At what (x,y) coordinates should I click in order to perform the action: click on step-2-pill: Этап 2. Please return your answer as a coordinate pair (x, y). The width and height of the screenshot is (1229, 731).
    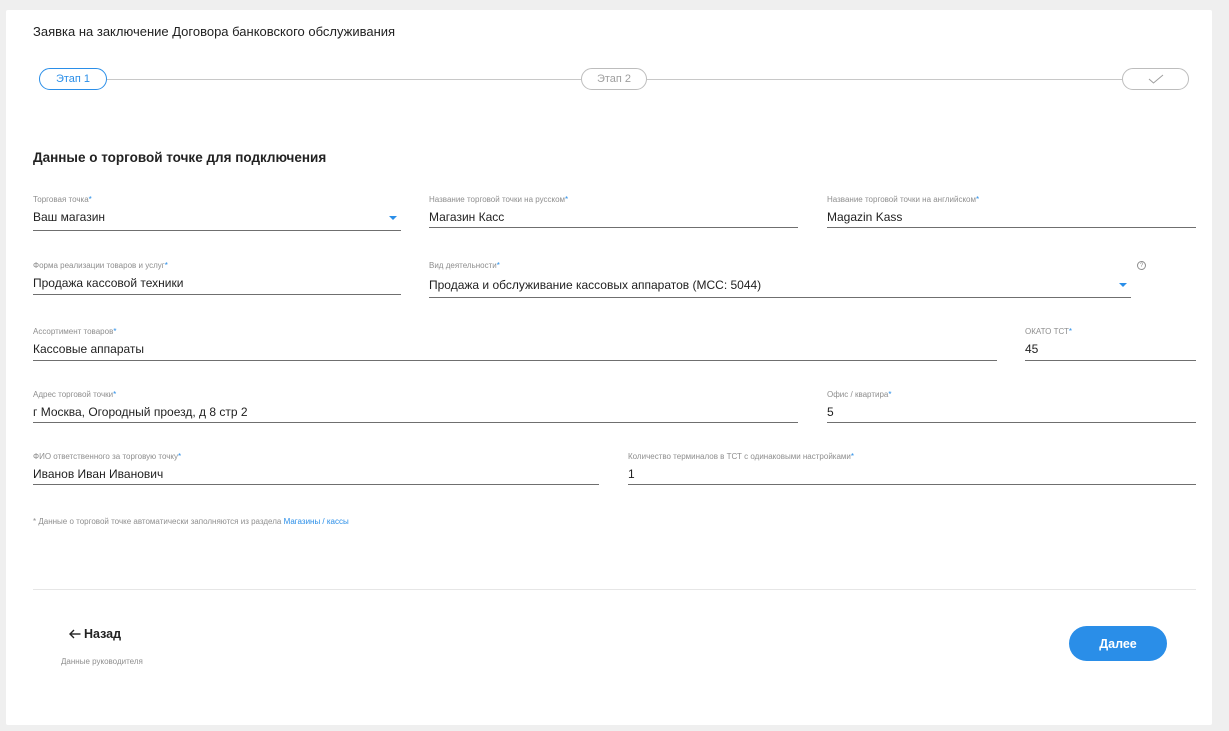
    Looking at the image, I should click on (614, 79).